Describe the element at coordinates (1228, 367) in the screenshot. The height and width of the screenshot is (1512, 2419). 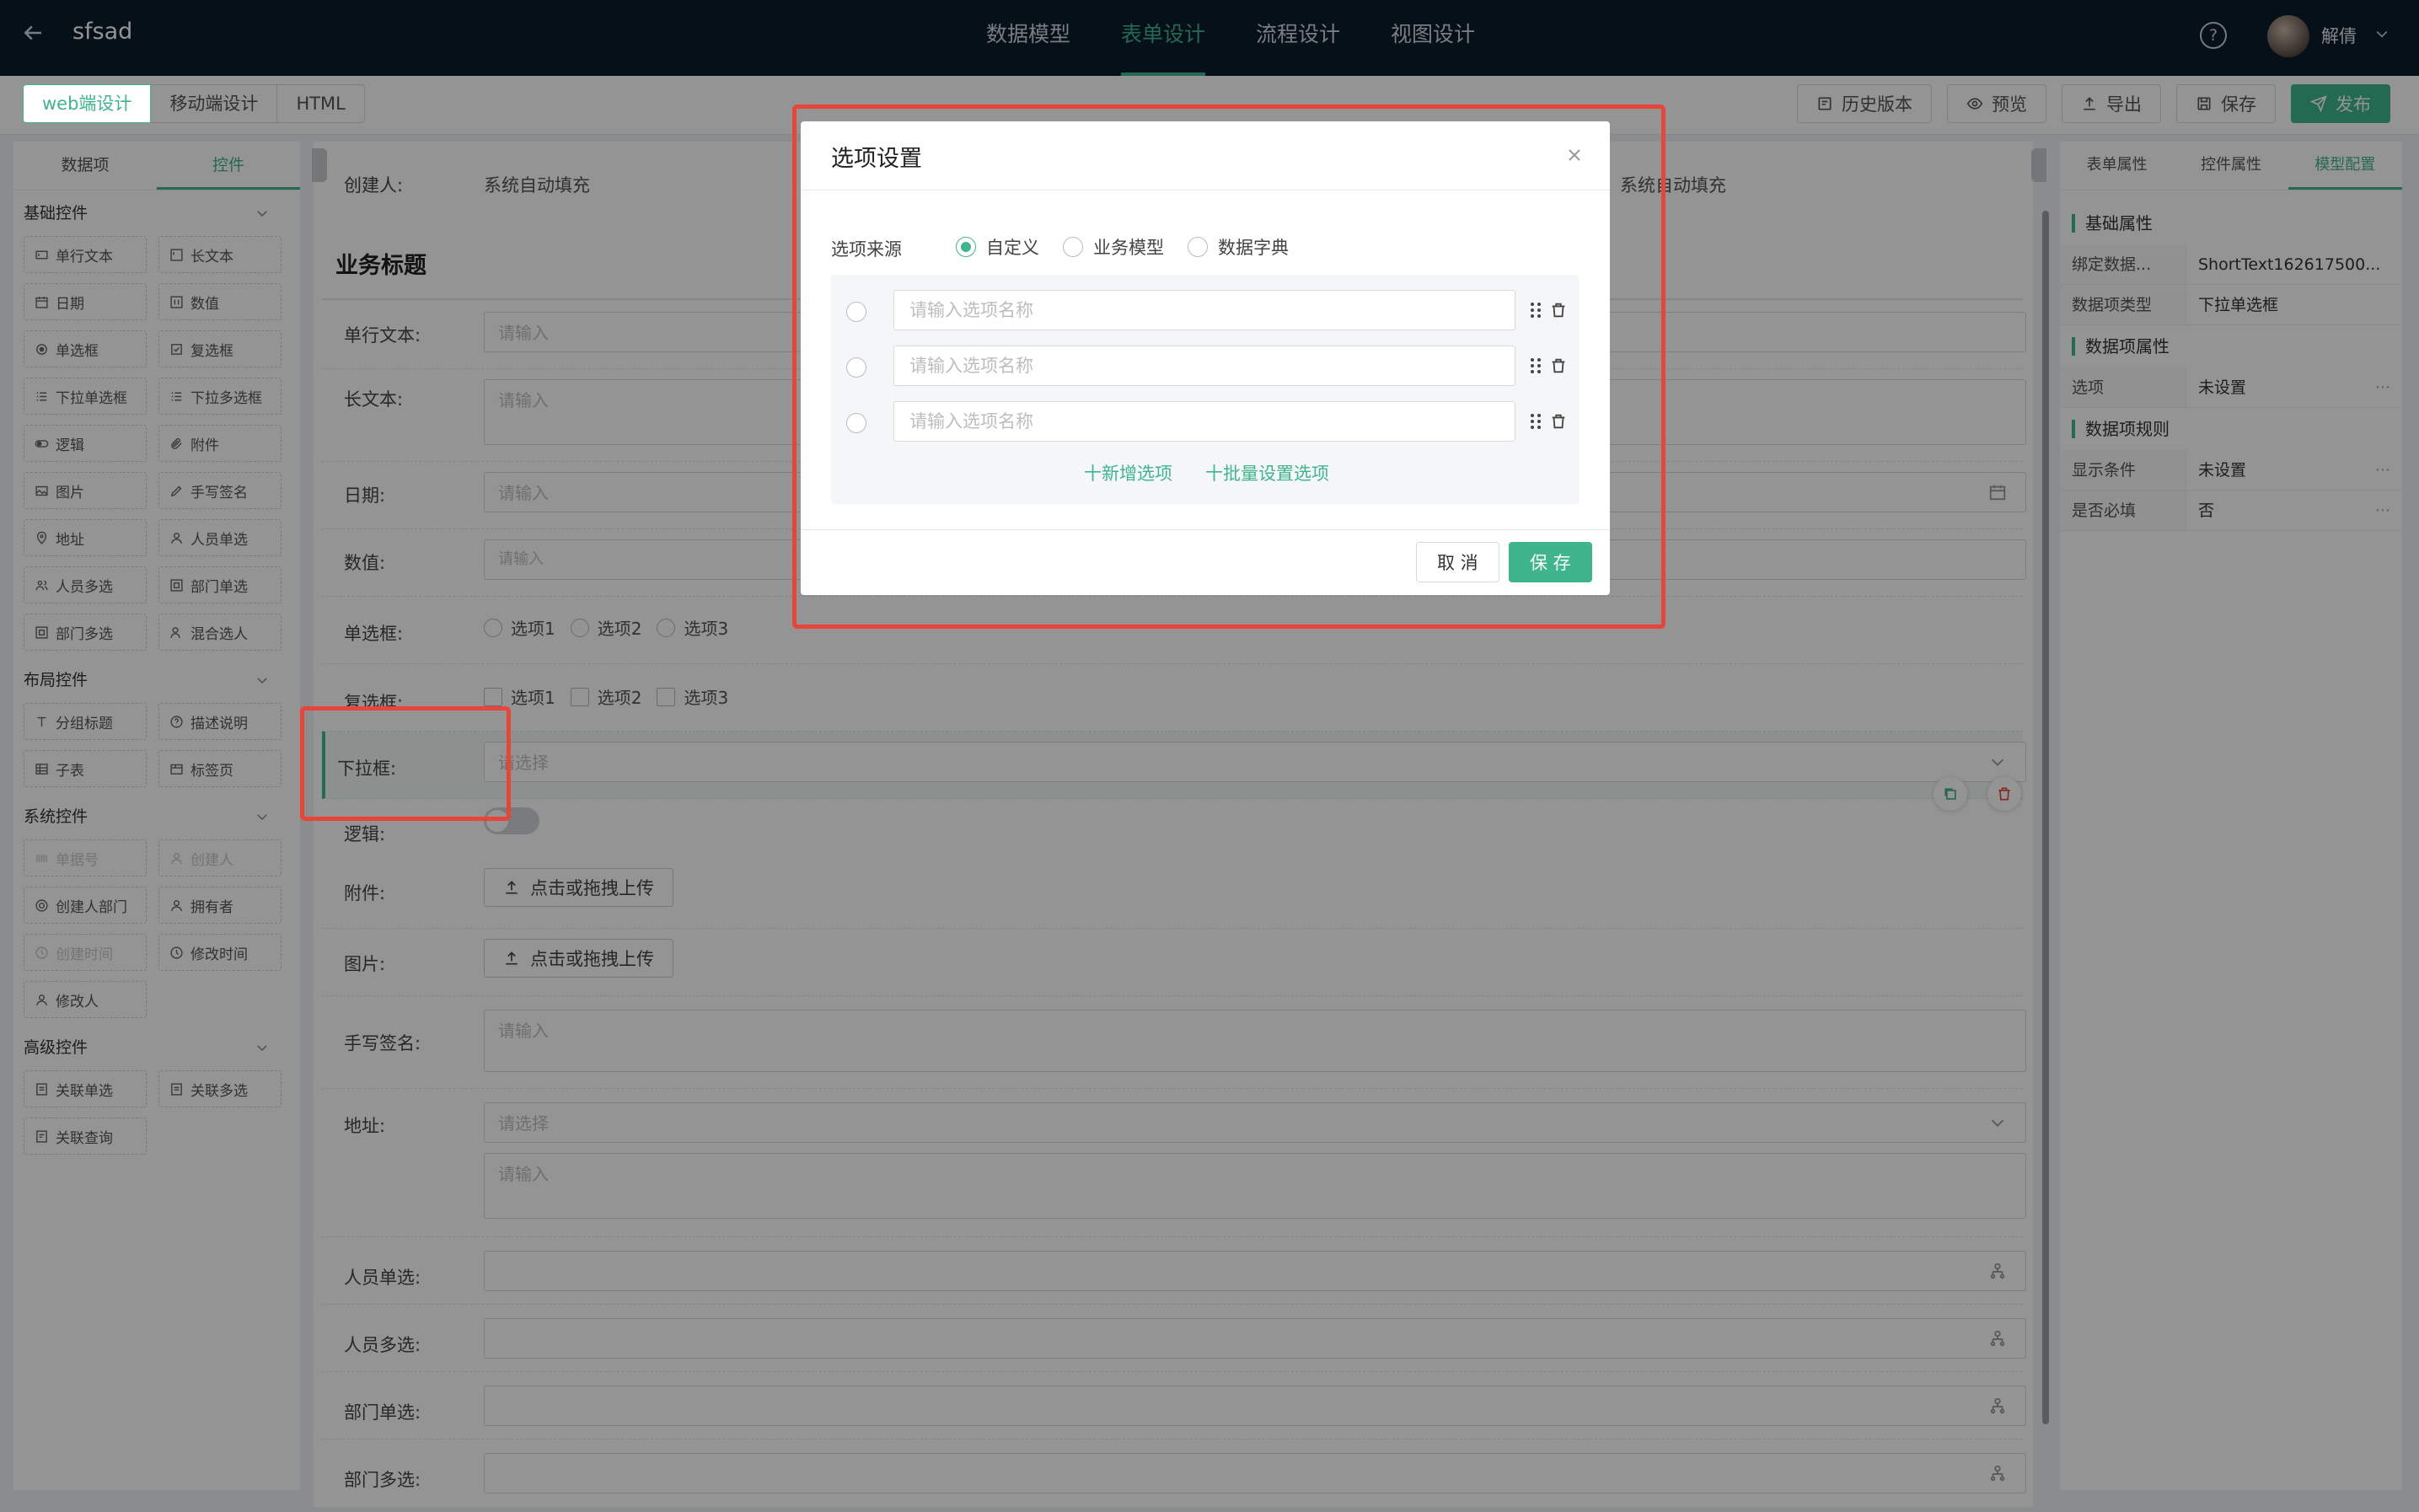
I see `highlight-box-dialog` at that location.